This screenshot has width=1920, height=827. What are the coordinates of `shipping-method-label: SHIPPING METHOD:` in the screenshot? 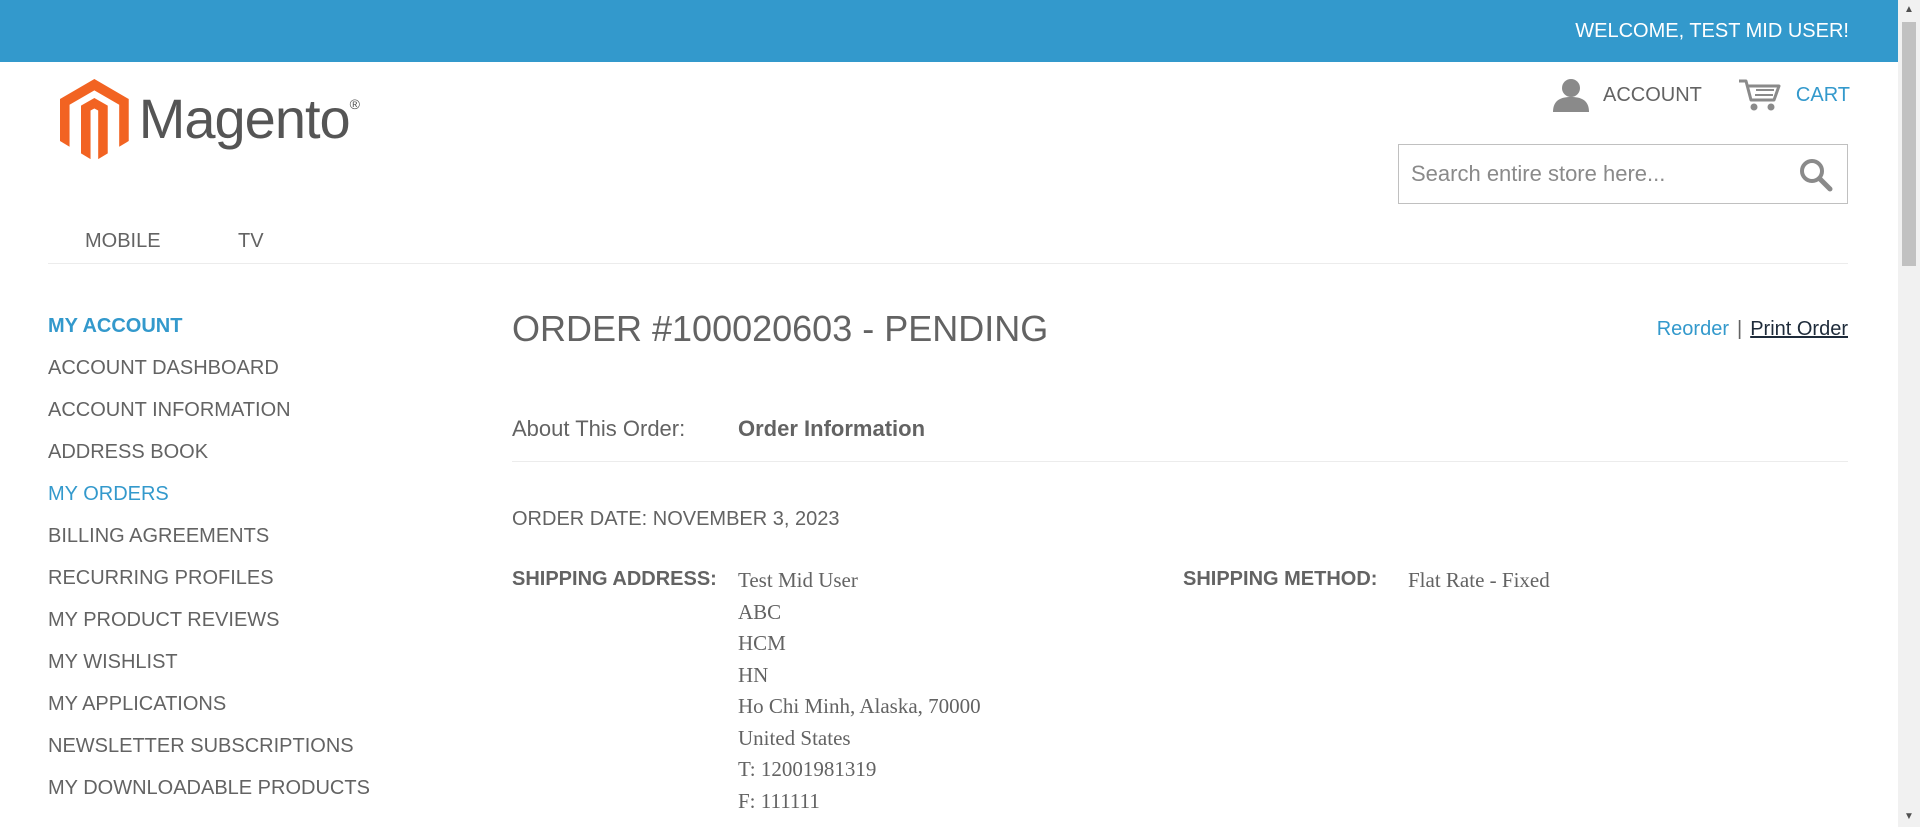 It's located at (1280, 579).